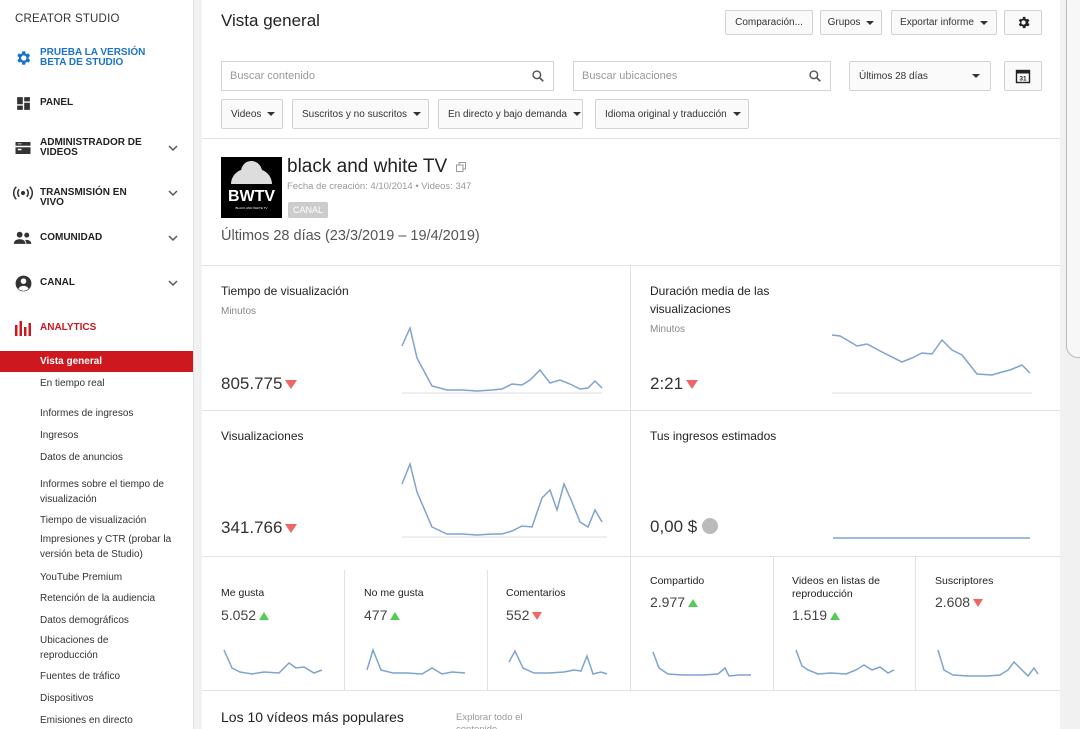 The height and width of the screenshot is (729, 1080). I want to click on sidebar-item-label: TRANSMISIÓN EN VIVO, so click(83, 197).